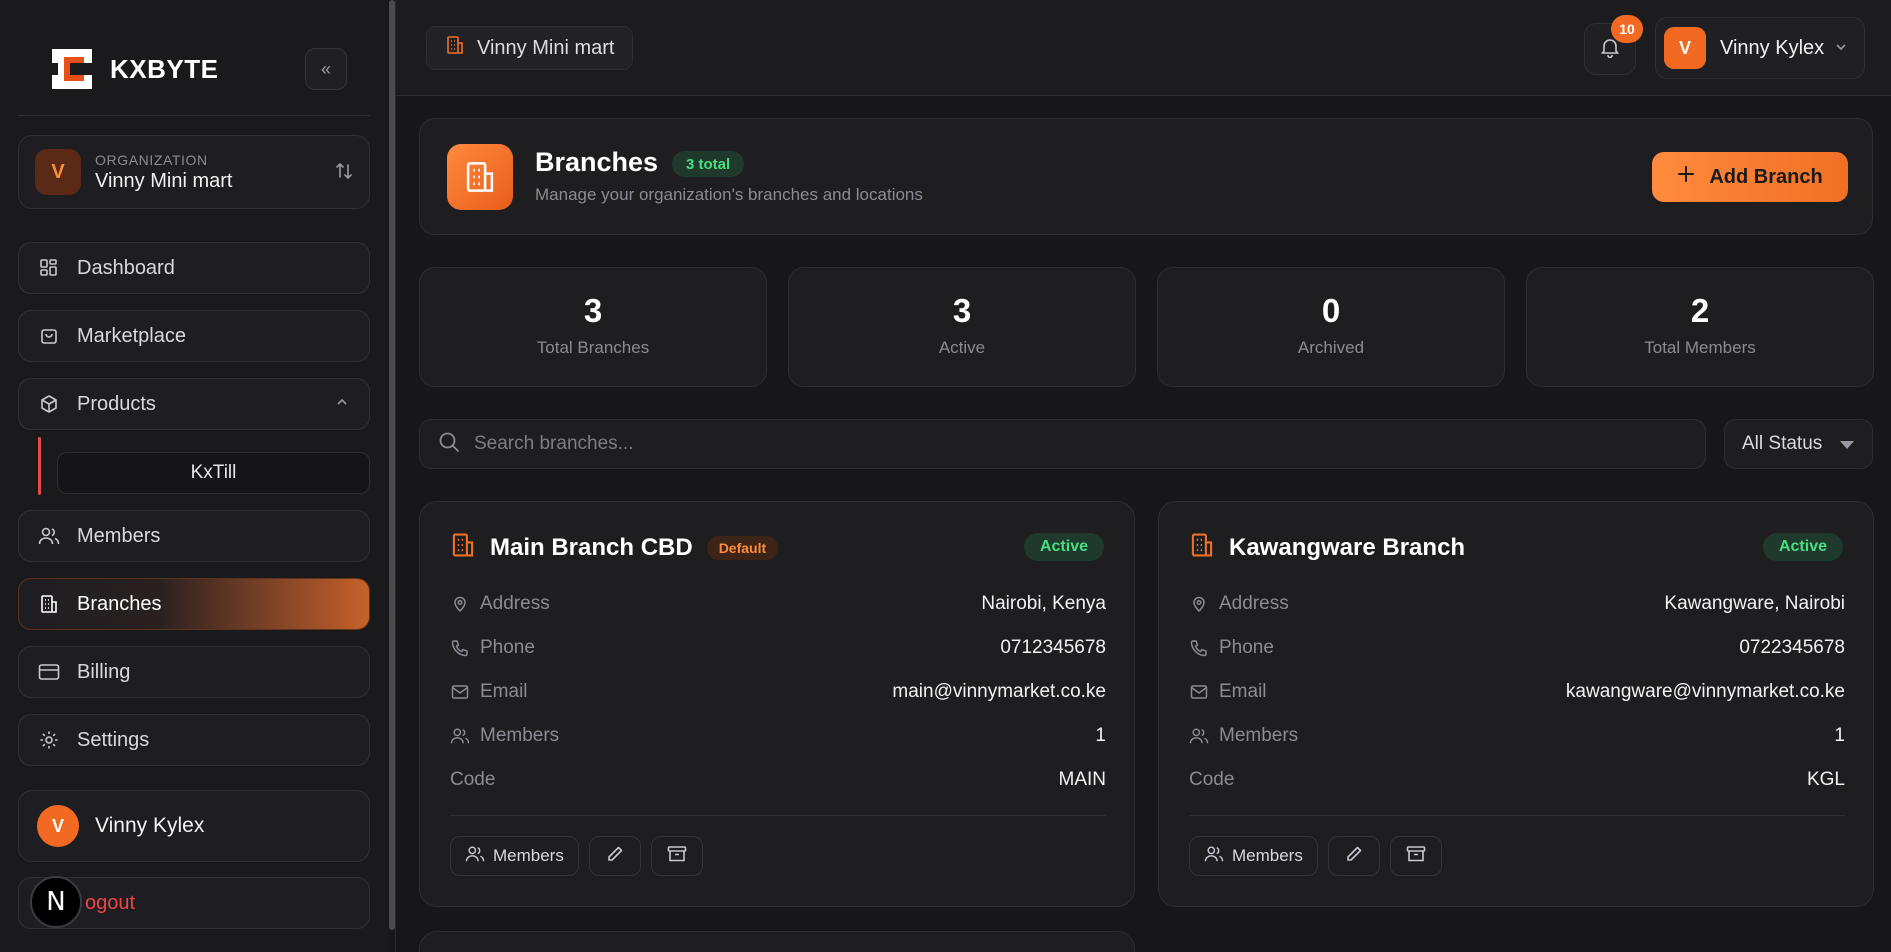  Describe the element at coordinates (1246, 647) in the screenshot. I see `field-label: Phone` at that location.